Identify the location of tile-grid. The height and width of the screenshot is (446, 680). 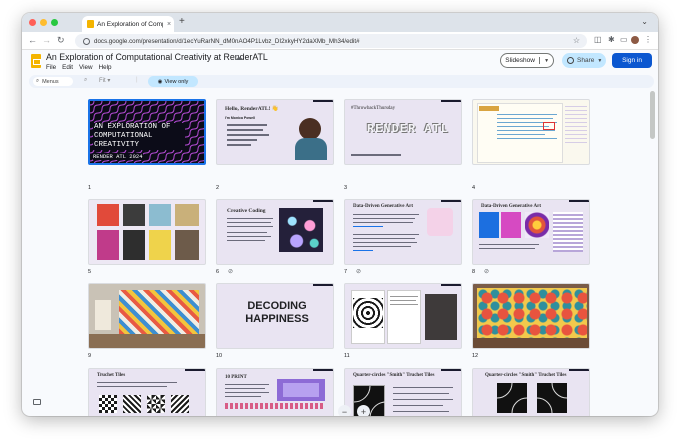
(180, 404).